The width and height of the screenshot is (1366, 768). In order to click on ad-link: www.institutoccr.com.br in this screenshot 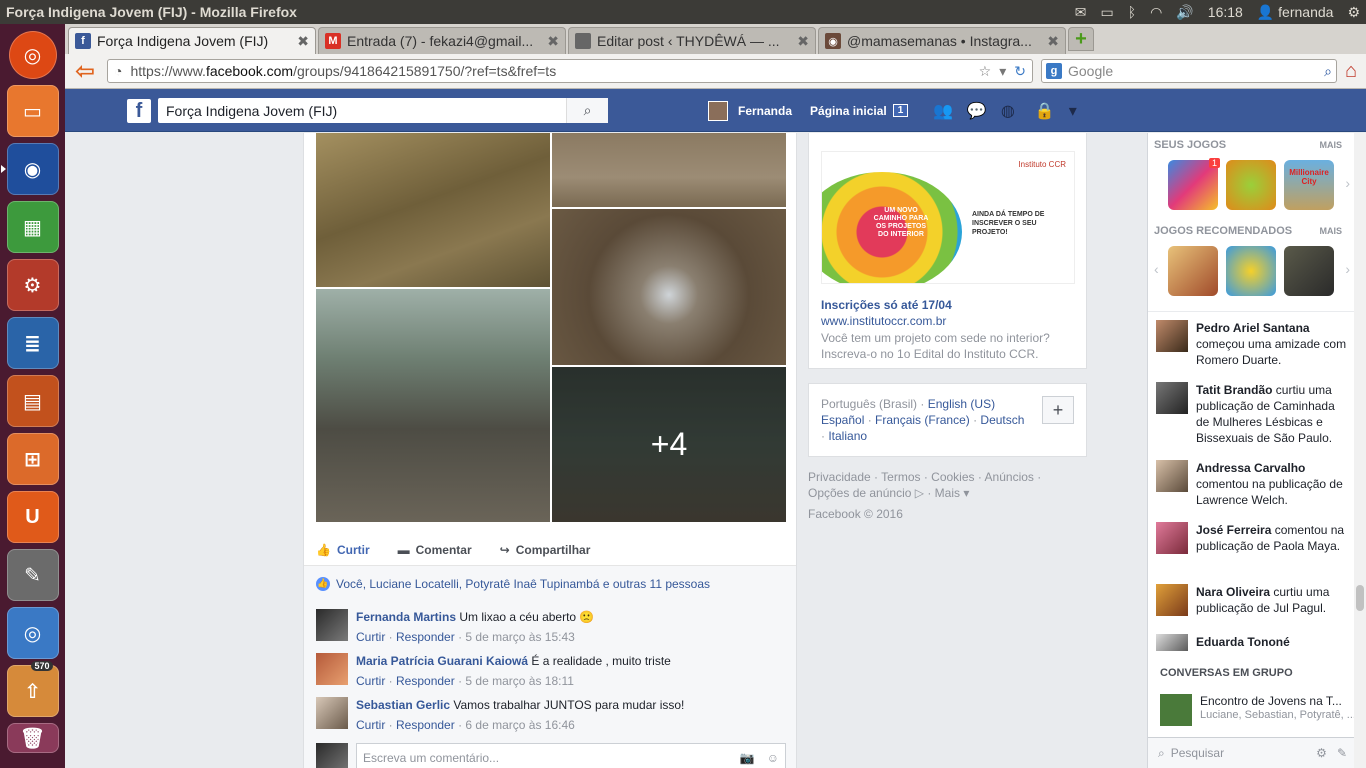, I will do `click(883, 321)`.